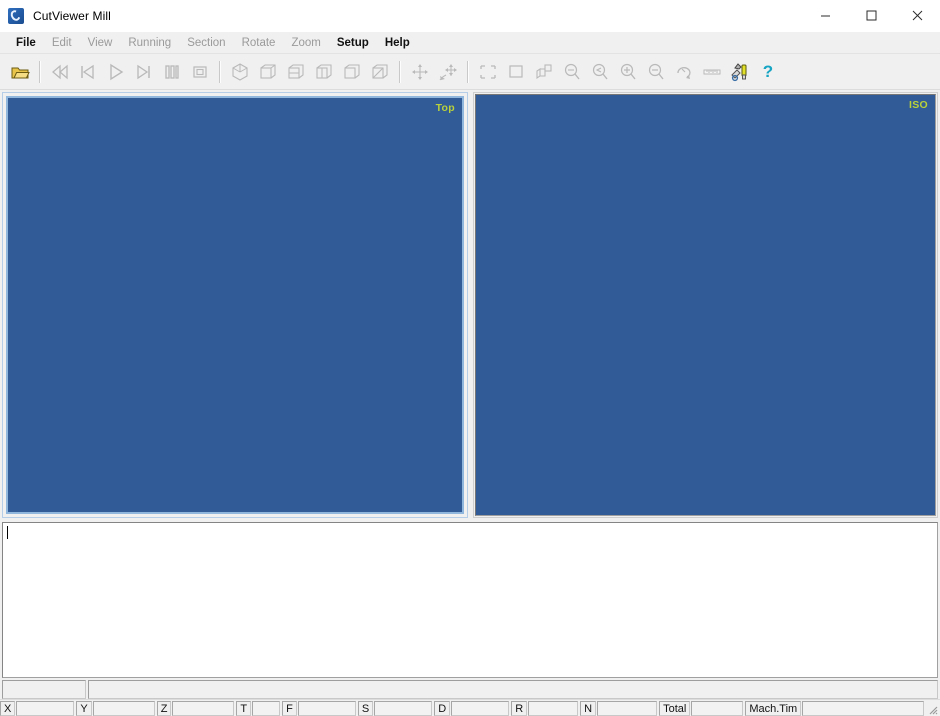 Image resolution: width=940 pixels, height=716 pixels. What do you see at coordinates (206, 42) in the screenshot?
I see `menu-item-section: Section` at bounding box center [206, 42].